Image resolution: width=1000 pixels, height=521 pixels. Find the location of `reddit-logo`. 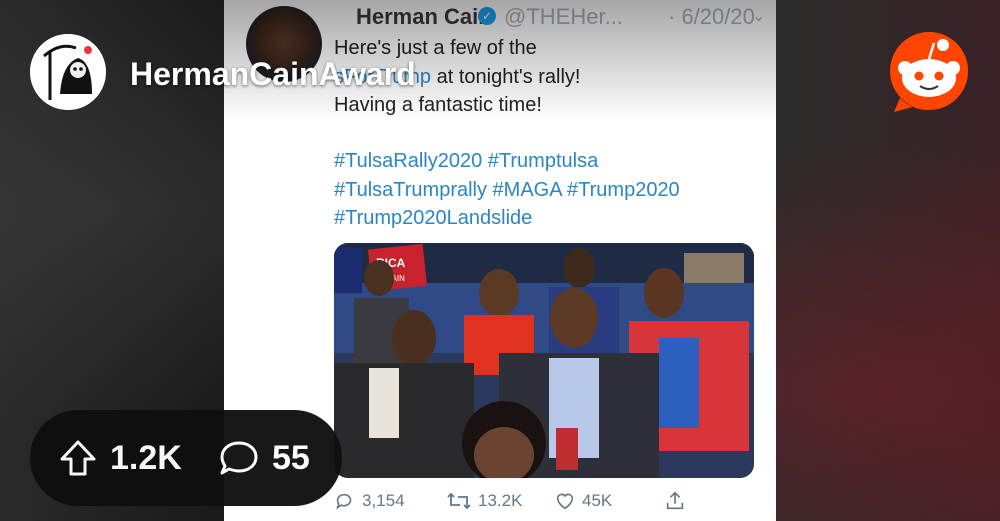

reddit-logo is located at coordinates (929, 71).